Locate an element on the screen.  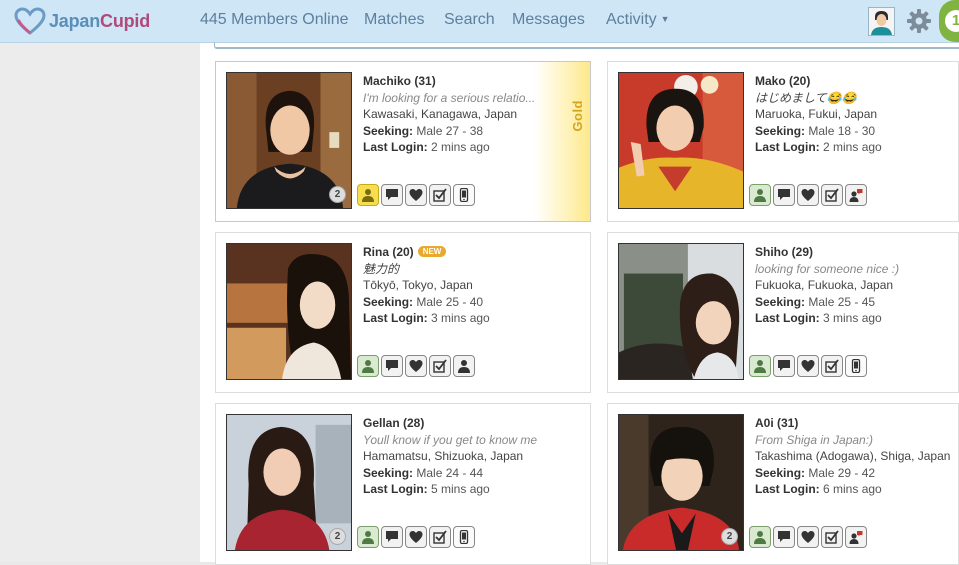
site-logo: JapanCupid is located at coordinates (82, 21).